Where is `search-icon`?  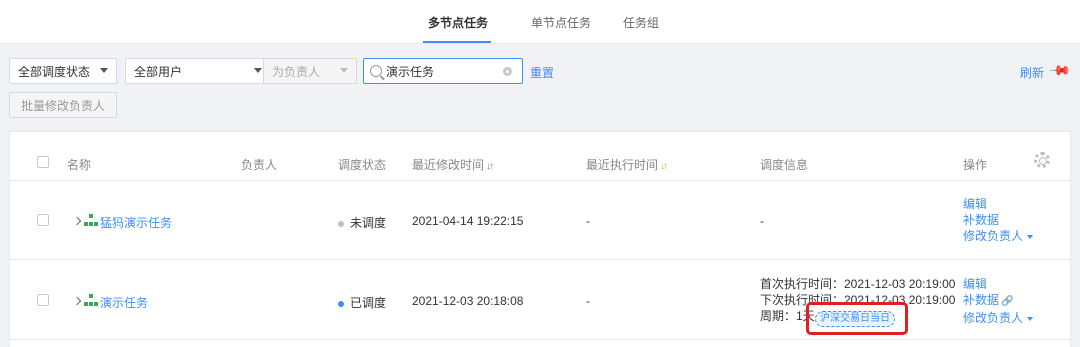 search-icon is located at coordinates (376, 71).